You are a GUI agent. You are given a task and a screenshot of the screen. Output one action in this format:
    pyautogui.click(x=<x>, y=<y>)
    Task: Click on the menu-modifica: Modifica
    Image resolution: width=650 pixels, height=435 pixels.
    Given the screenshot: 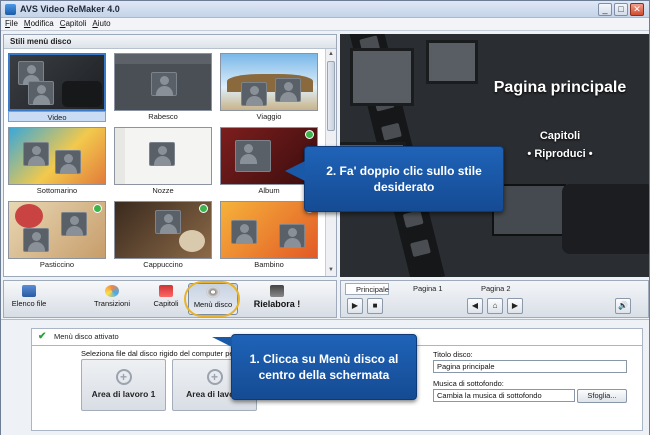 What is the action you would take?
    pyautogui.click(x=38, y=23)
    